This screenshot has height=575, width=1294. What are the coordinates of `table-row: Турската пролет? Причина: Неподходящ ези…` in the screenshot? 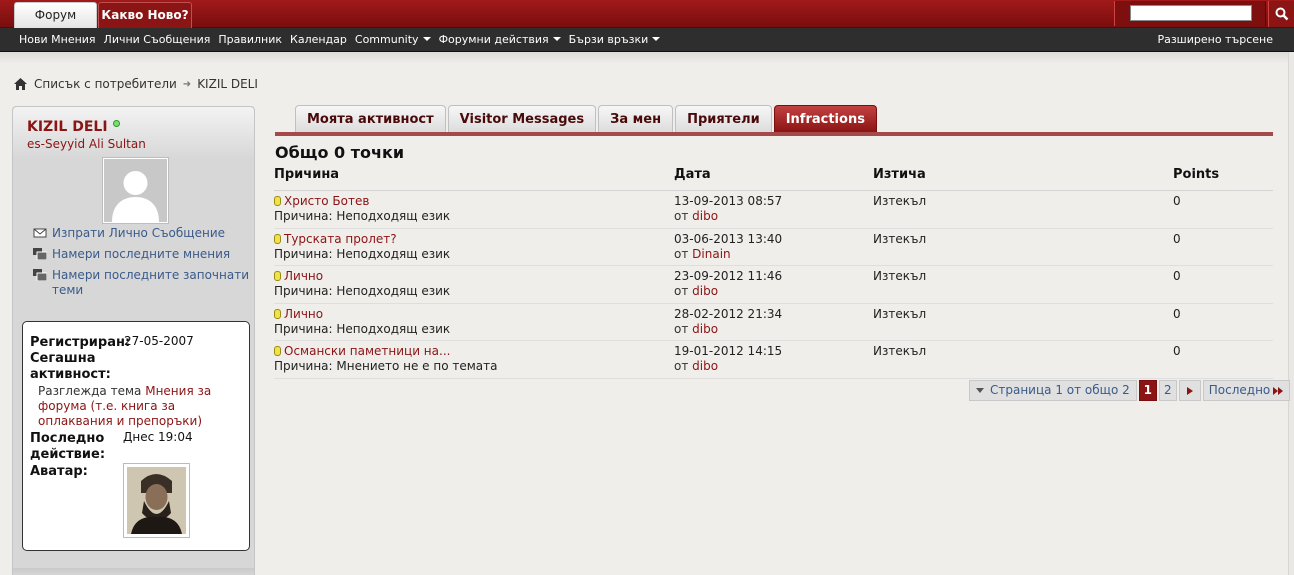 It's located at (773, 247).